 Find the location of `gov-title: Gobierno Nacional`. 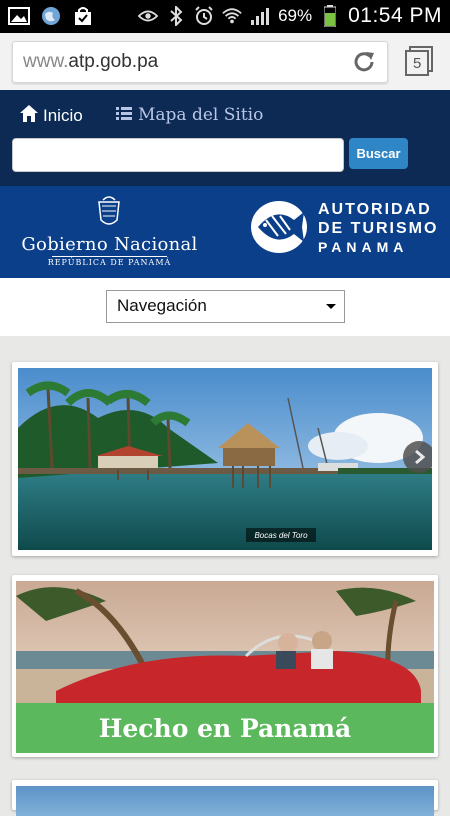

gov-title: Gobierno Nacional is located at coordinates (109, 244).